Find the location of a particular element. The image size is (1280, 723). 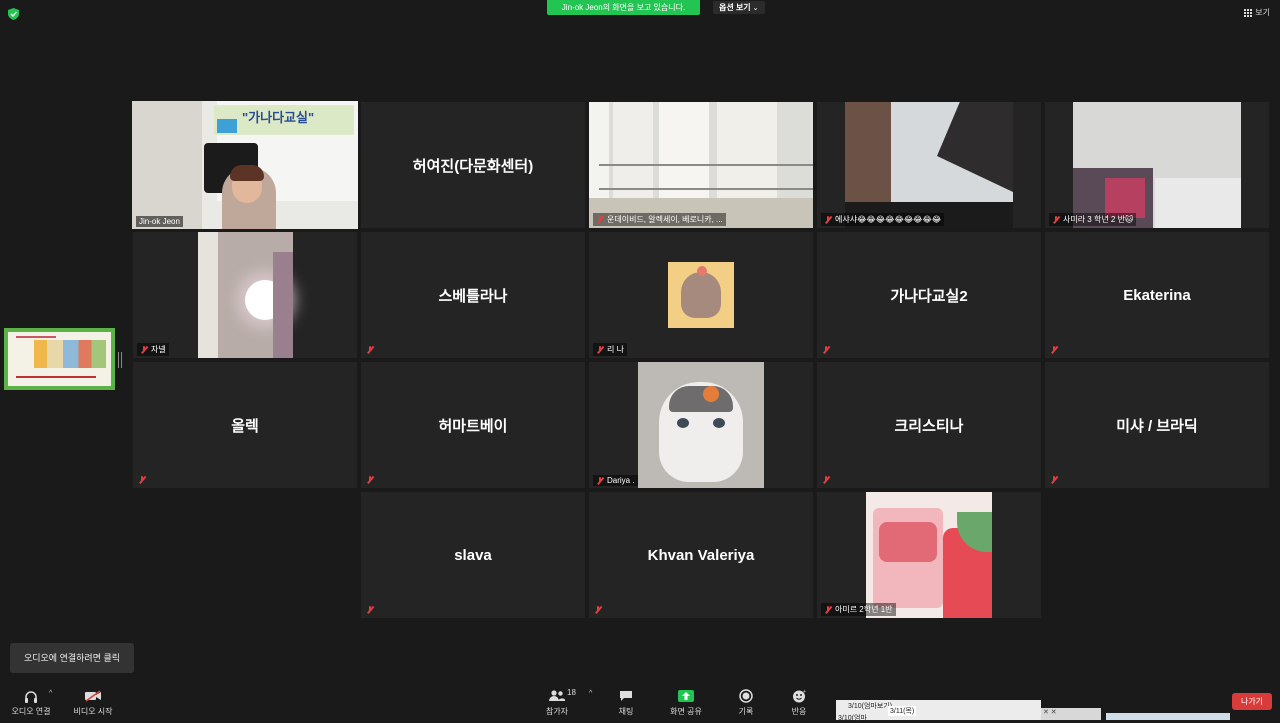

participant-name: Khvan Valeriya is located at coordinates (701, 555).